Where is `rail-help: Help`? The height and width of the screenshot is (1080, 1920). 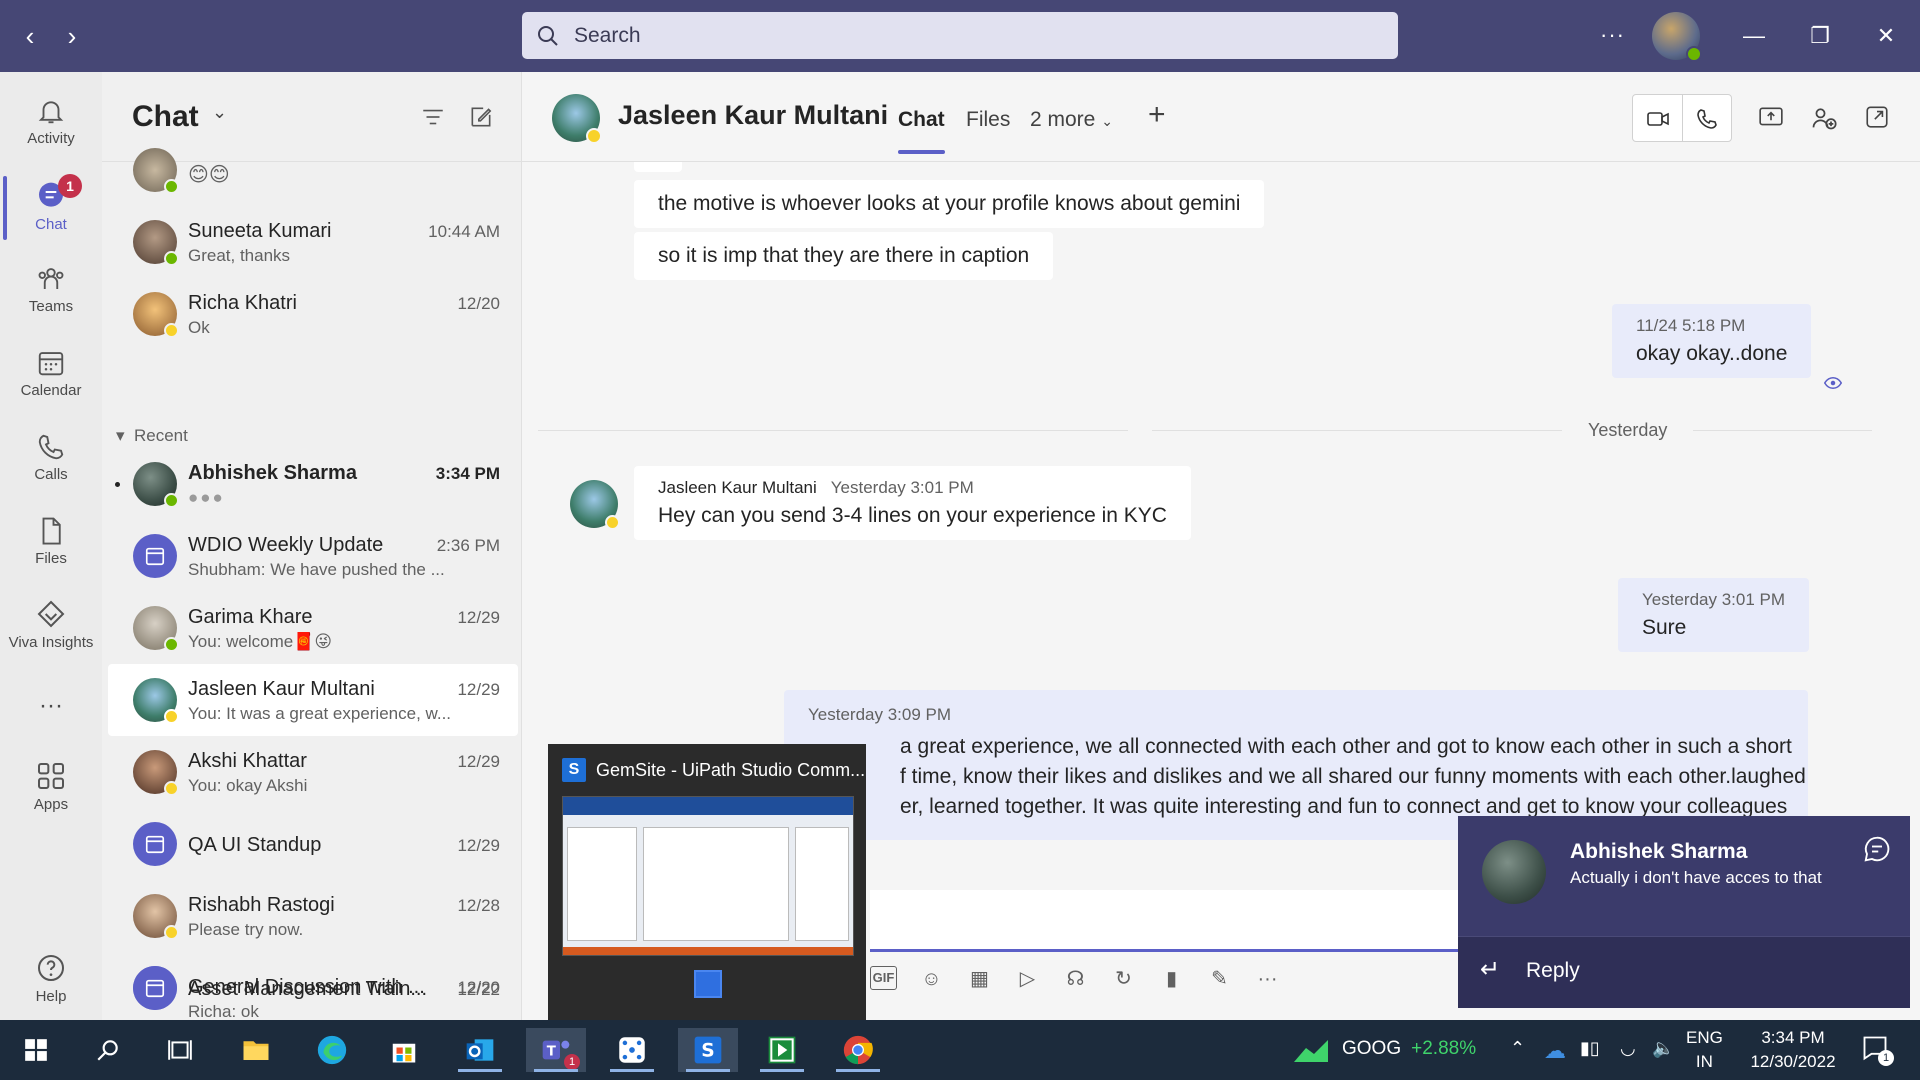
rail-help: Help is located at coordinates (51, 980).